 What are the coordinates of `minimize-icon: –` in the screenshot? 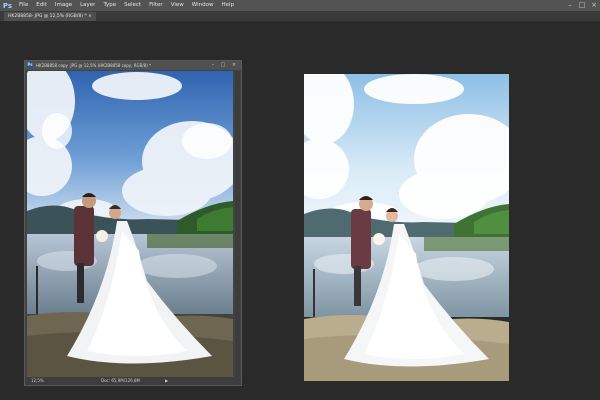 It's located at (570, 5).